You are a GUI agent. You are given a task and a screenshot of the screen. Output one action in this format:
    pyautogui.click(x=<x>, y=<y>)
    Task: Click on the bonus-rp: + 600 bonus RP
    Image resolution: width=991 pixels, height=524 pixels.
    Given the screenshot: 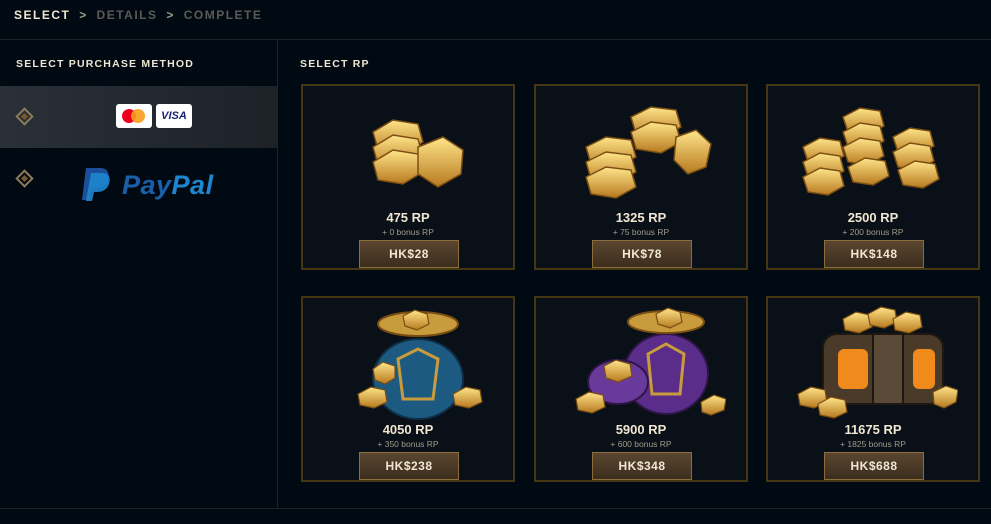 What is the action you would take?
    pyautogui.click(x=641, y=444)
    